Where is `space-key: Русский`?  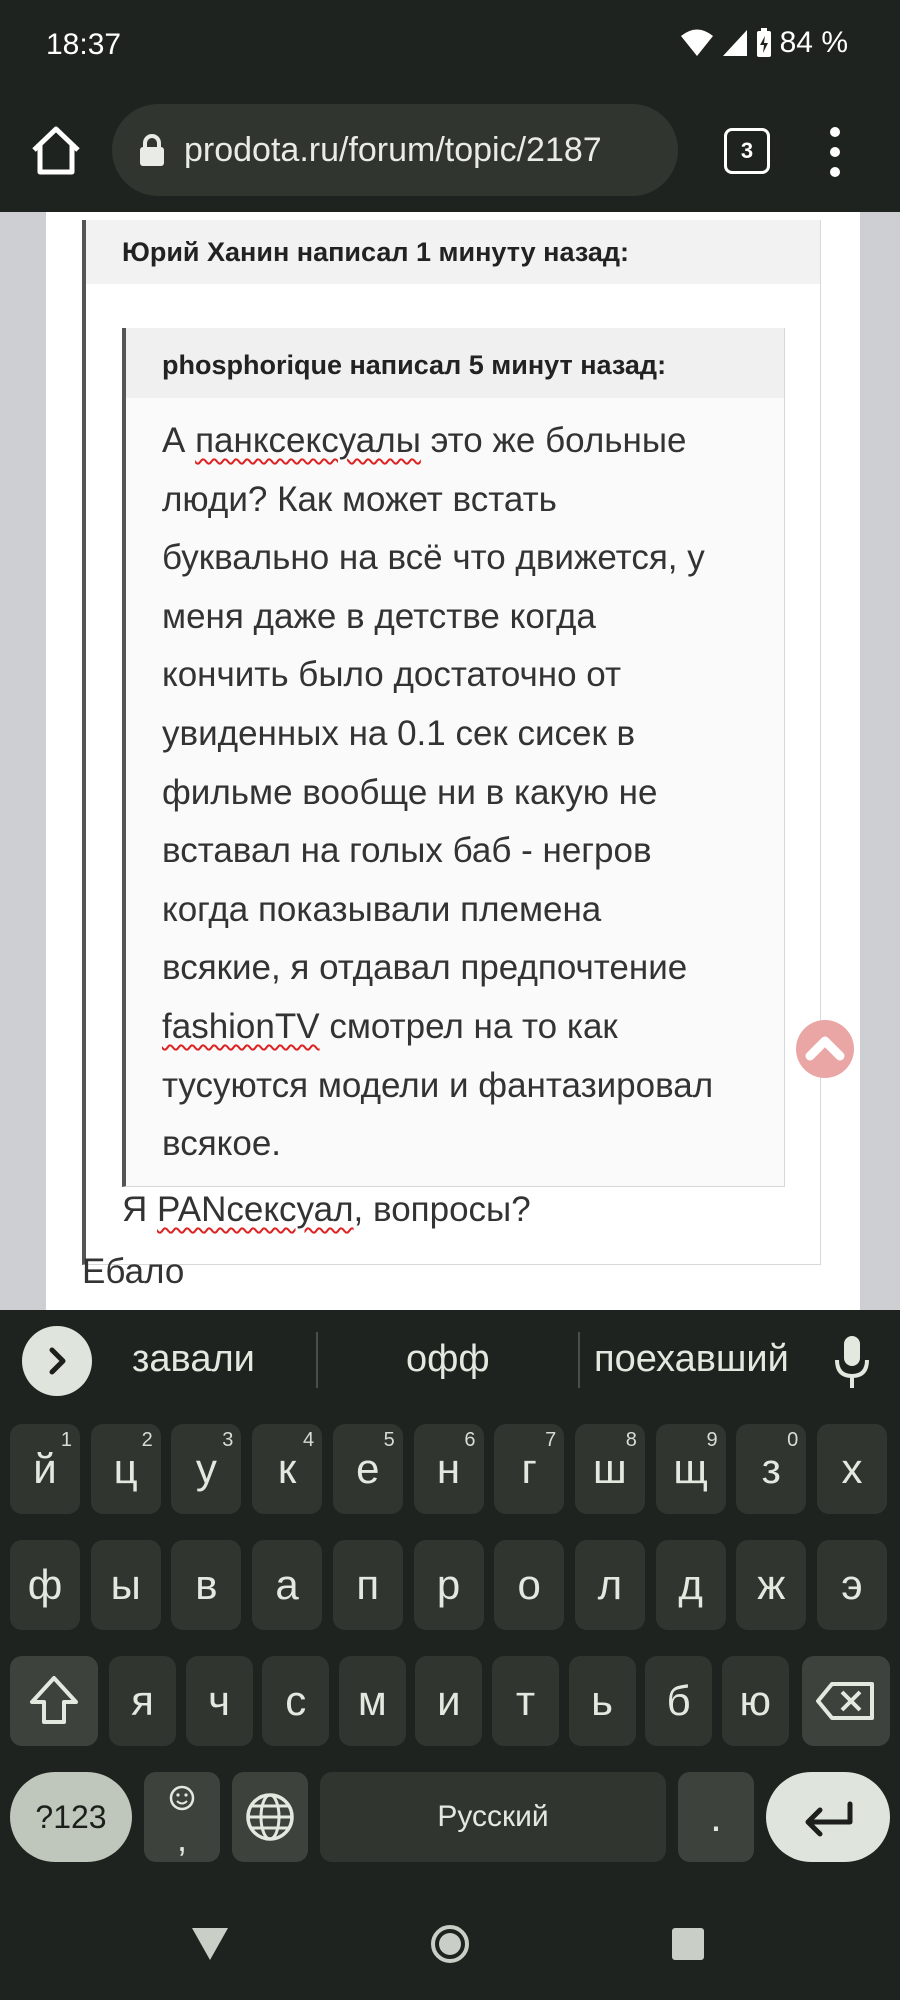
space-key: Русский is located at coordinates (493, 1817).